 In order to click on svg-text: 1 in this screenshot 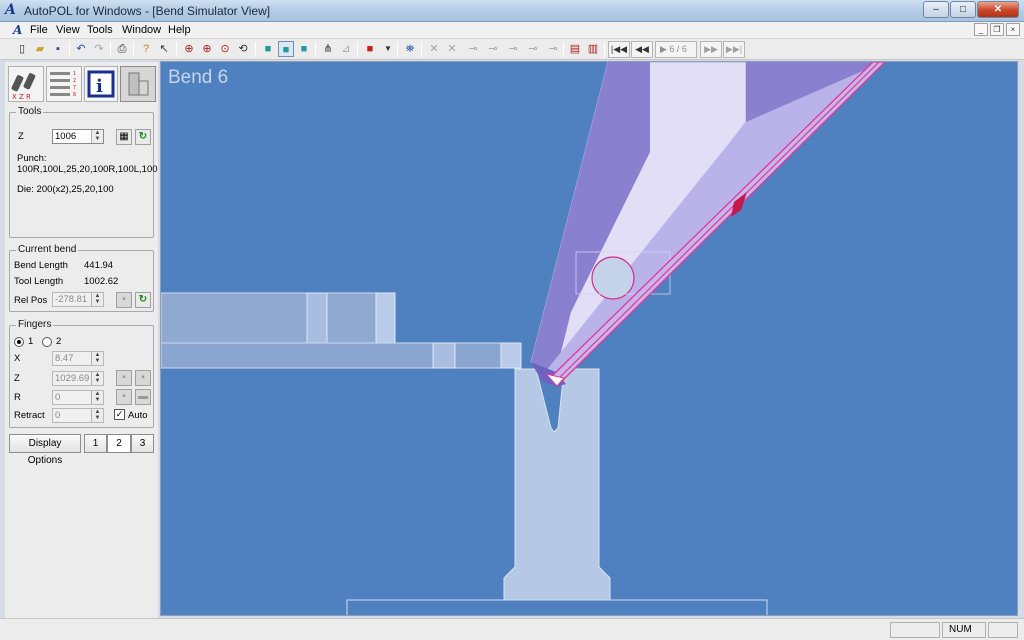, I will do `click(74, 74)`.